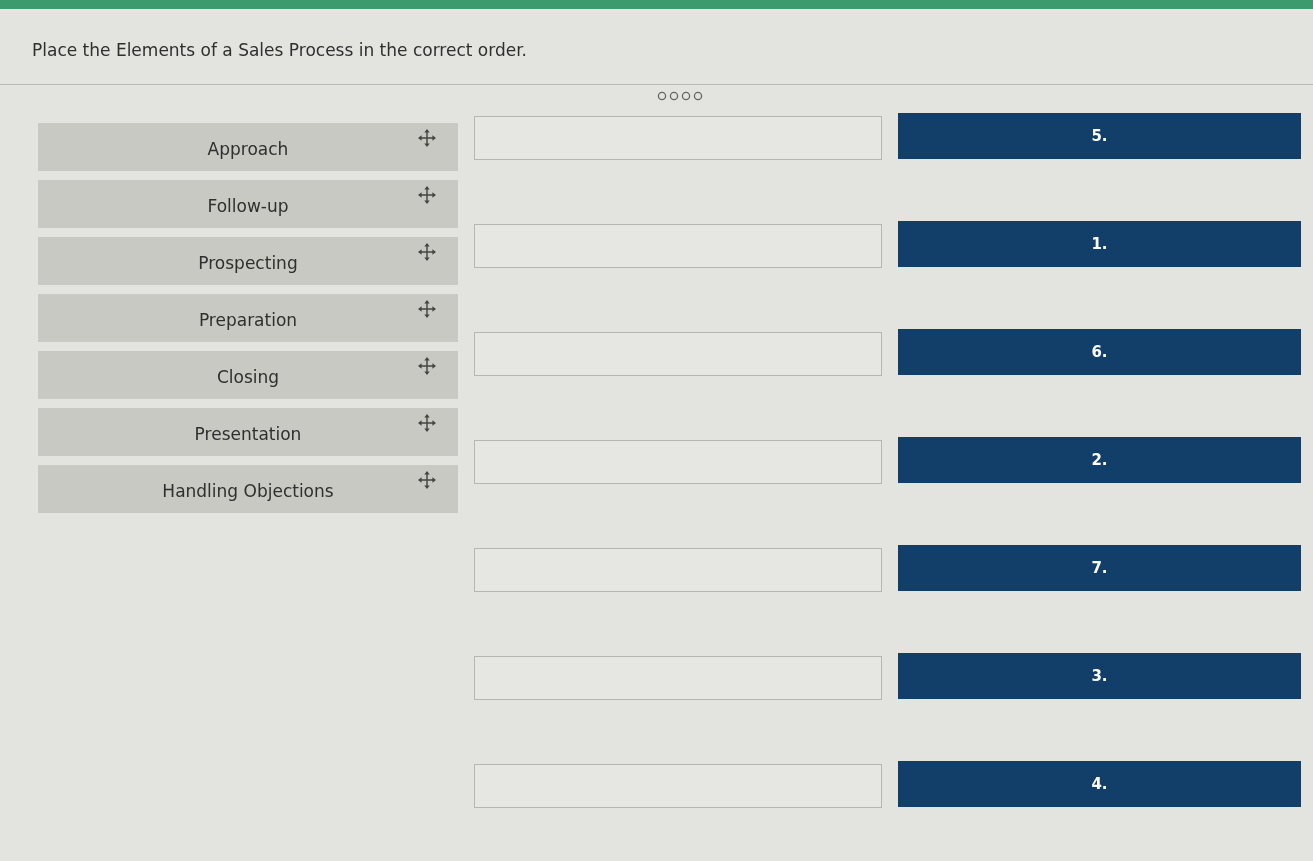  Describe the element at coordinates (248, 489) in the screenshot. I see `drag-item: Handling Objections` at that location.